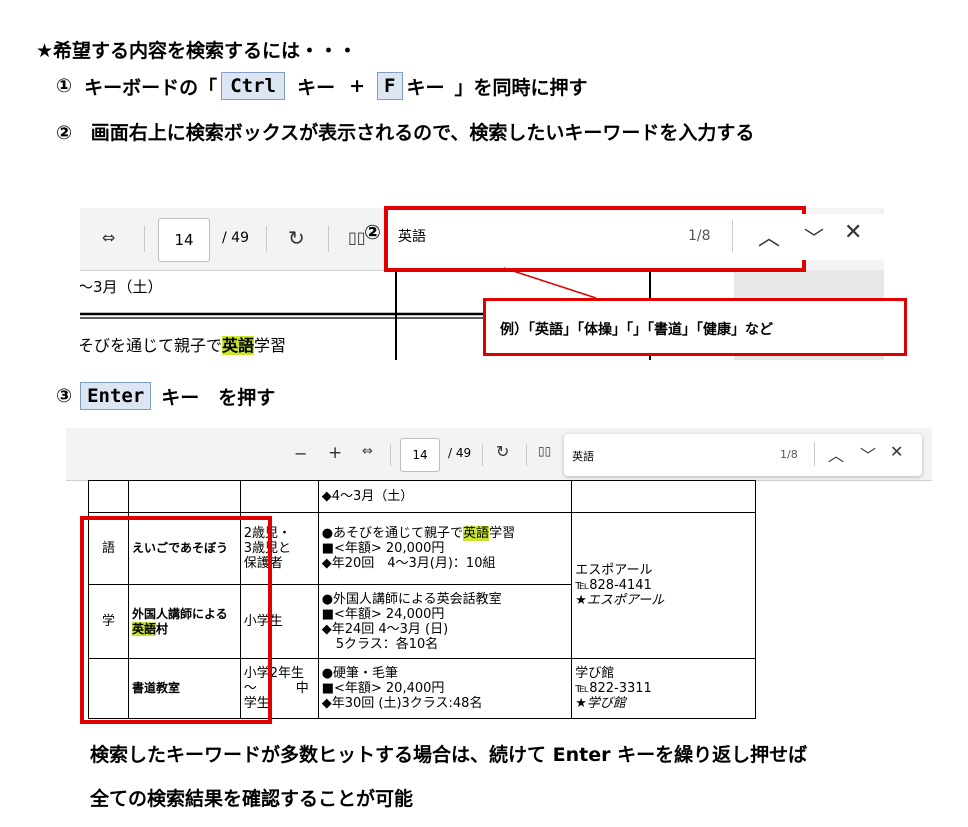 The width and height of the screenshot is (968, 827). I want to click on fit-width-icon: ⇔, so click(367, 451).